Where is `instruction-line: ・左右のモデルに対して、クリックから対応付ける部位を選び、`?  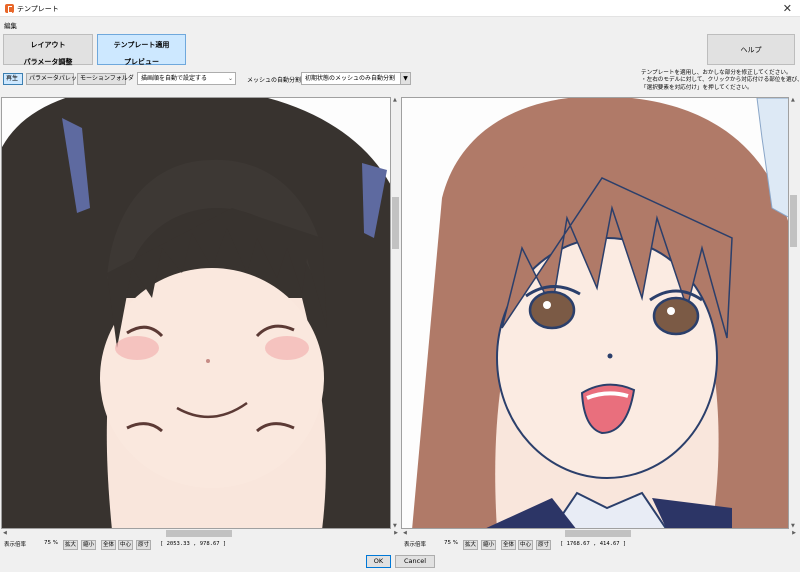 instruction-line: ・左右のモデルに対して、クリックから対応付ける部位を選び、 is located at coordinates (720, 80).